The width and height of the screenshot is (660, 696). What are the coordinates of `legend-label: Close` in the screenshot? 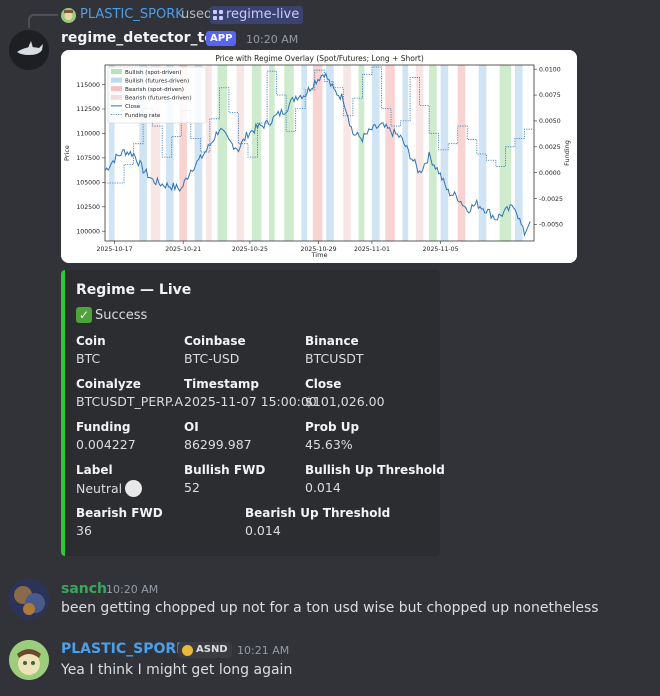 It's located at (133, 107).